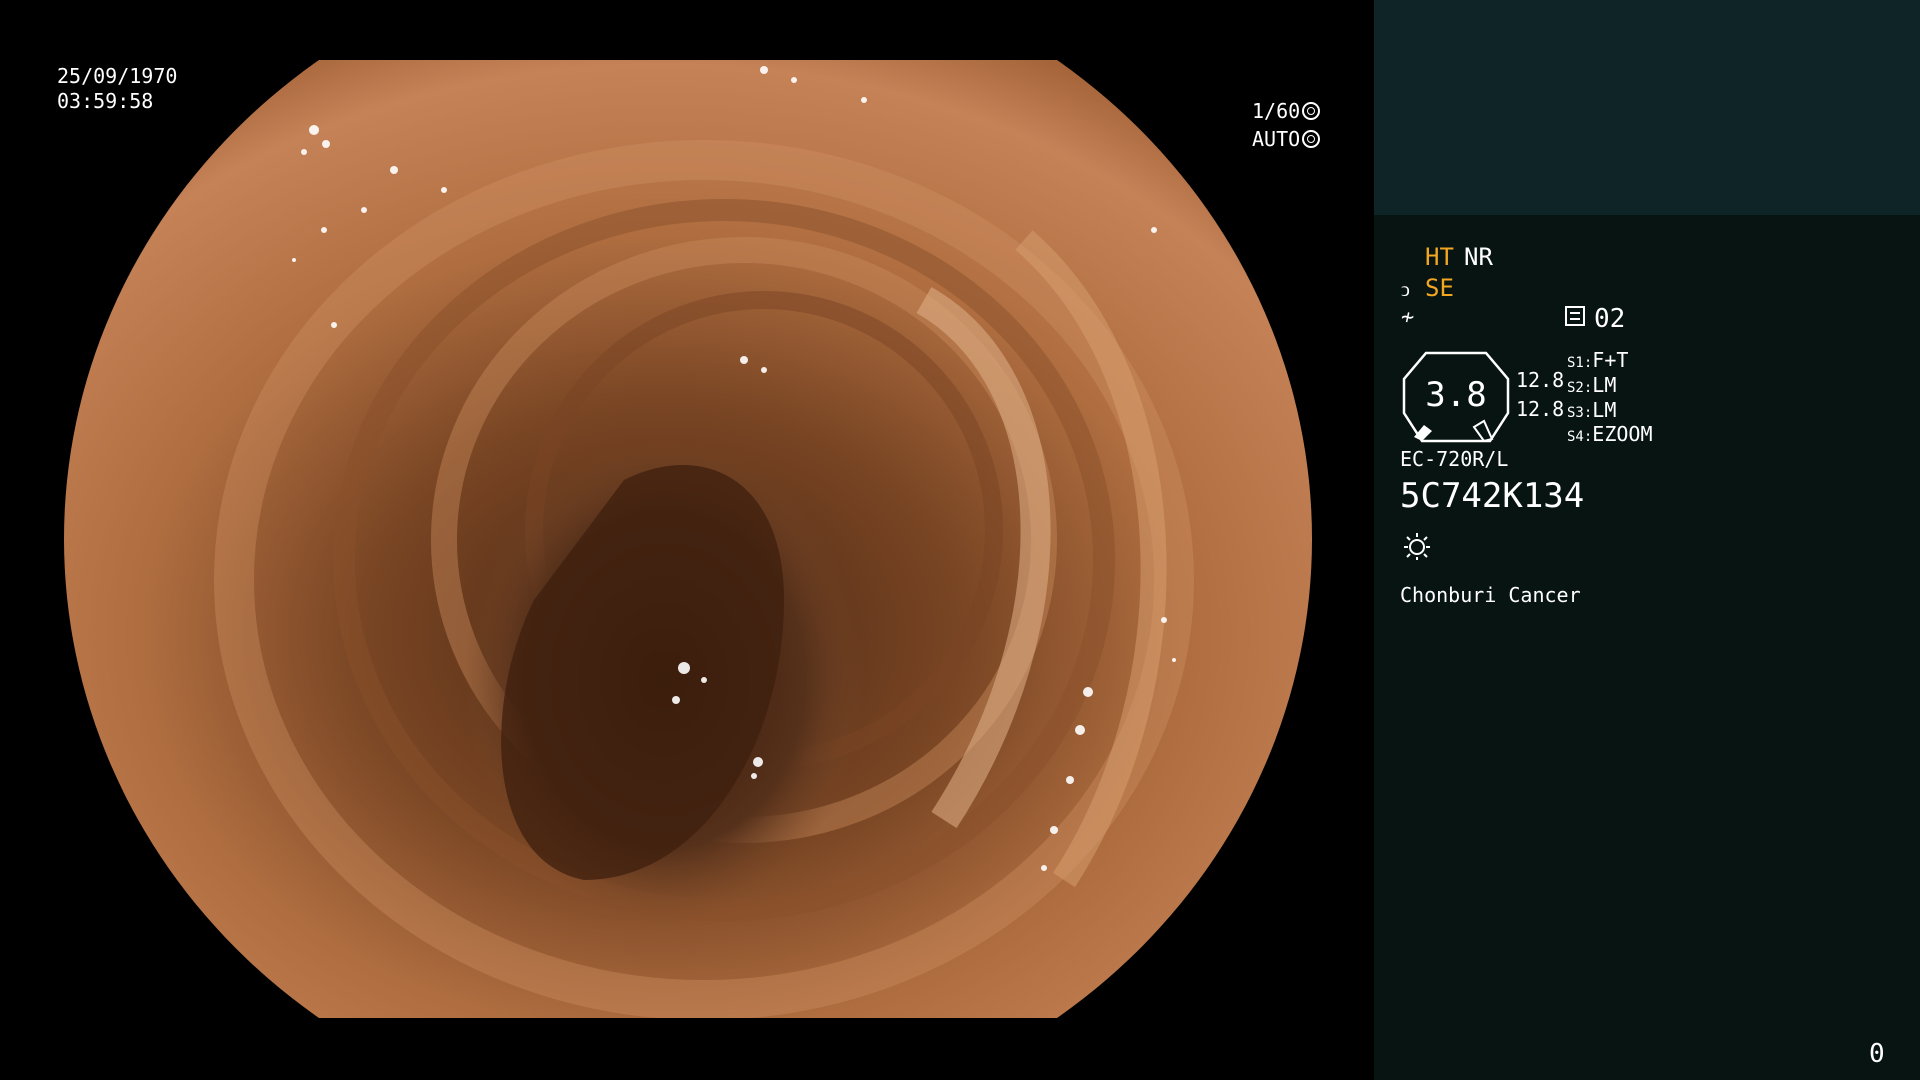 The image size is (1920, 1080). Describe the element at coordinates (1276, 111) in the screenshot. I see `shutter-value: 1/60` at that location.